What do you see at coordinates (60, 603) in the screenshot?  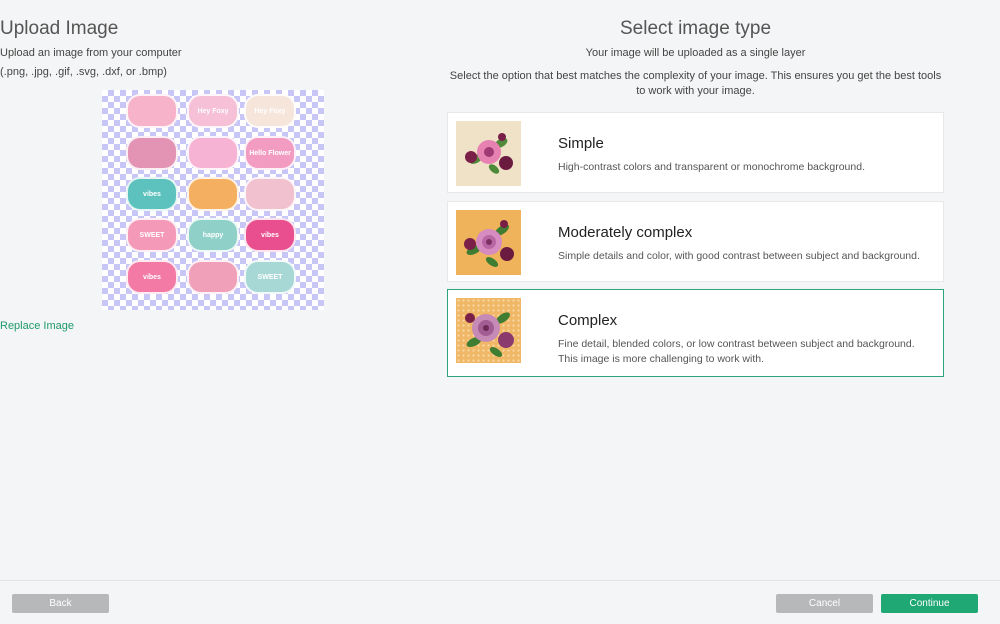 I see `back-button: Back` at bounding box center [60, 603].